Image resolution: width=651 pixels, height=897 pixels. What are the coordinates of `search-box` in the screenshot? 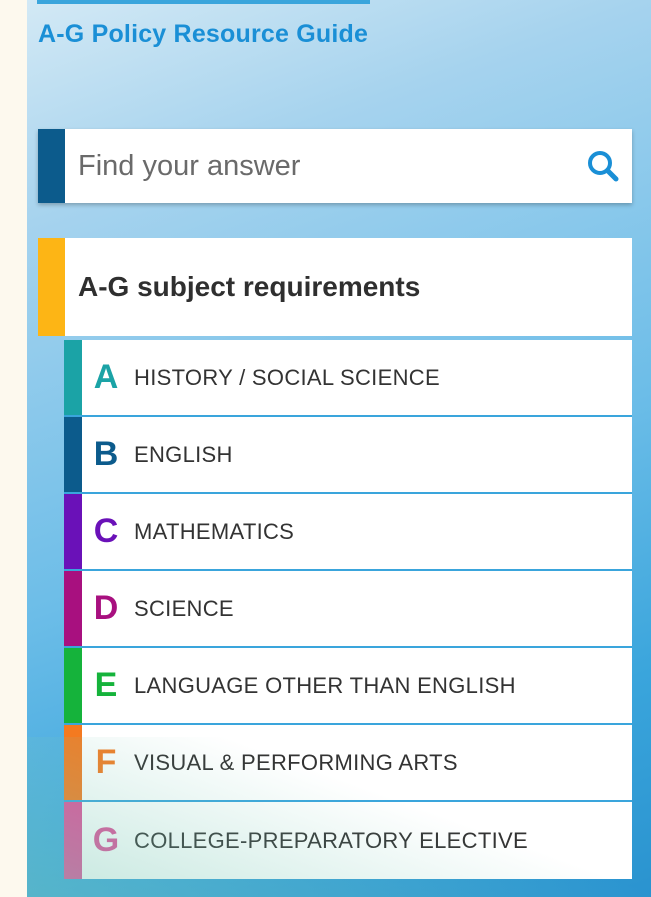 It's located at (335, 166).